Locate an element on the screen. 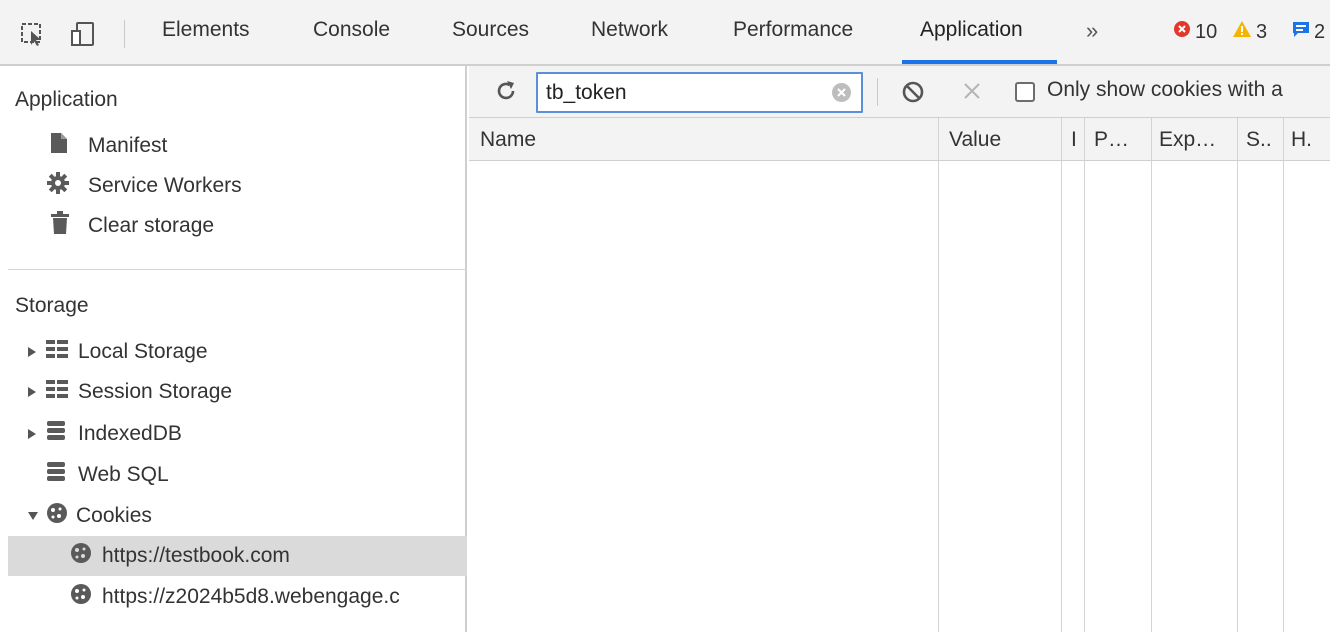  sidebar-item-label: https://z2024b5d8.webengage.c is located at coordinates (251, 596).